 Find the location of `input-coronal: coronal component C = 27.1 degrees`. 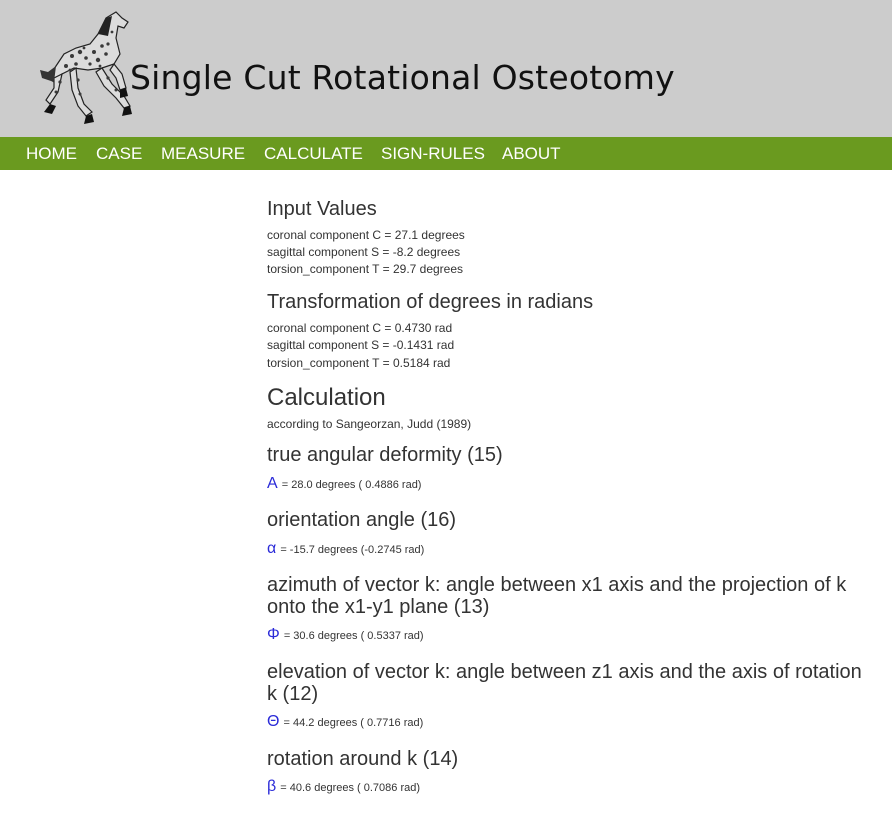

input-coronal: coronal component C = 27.1 degrees is located at coordinates (366, 235).